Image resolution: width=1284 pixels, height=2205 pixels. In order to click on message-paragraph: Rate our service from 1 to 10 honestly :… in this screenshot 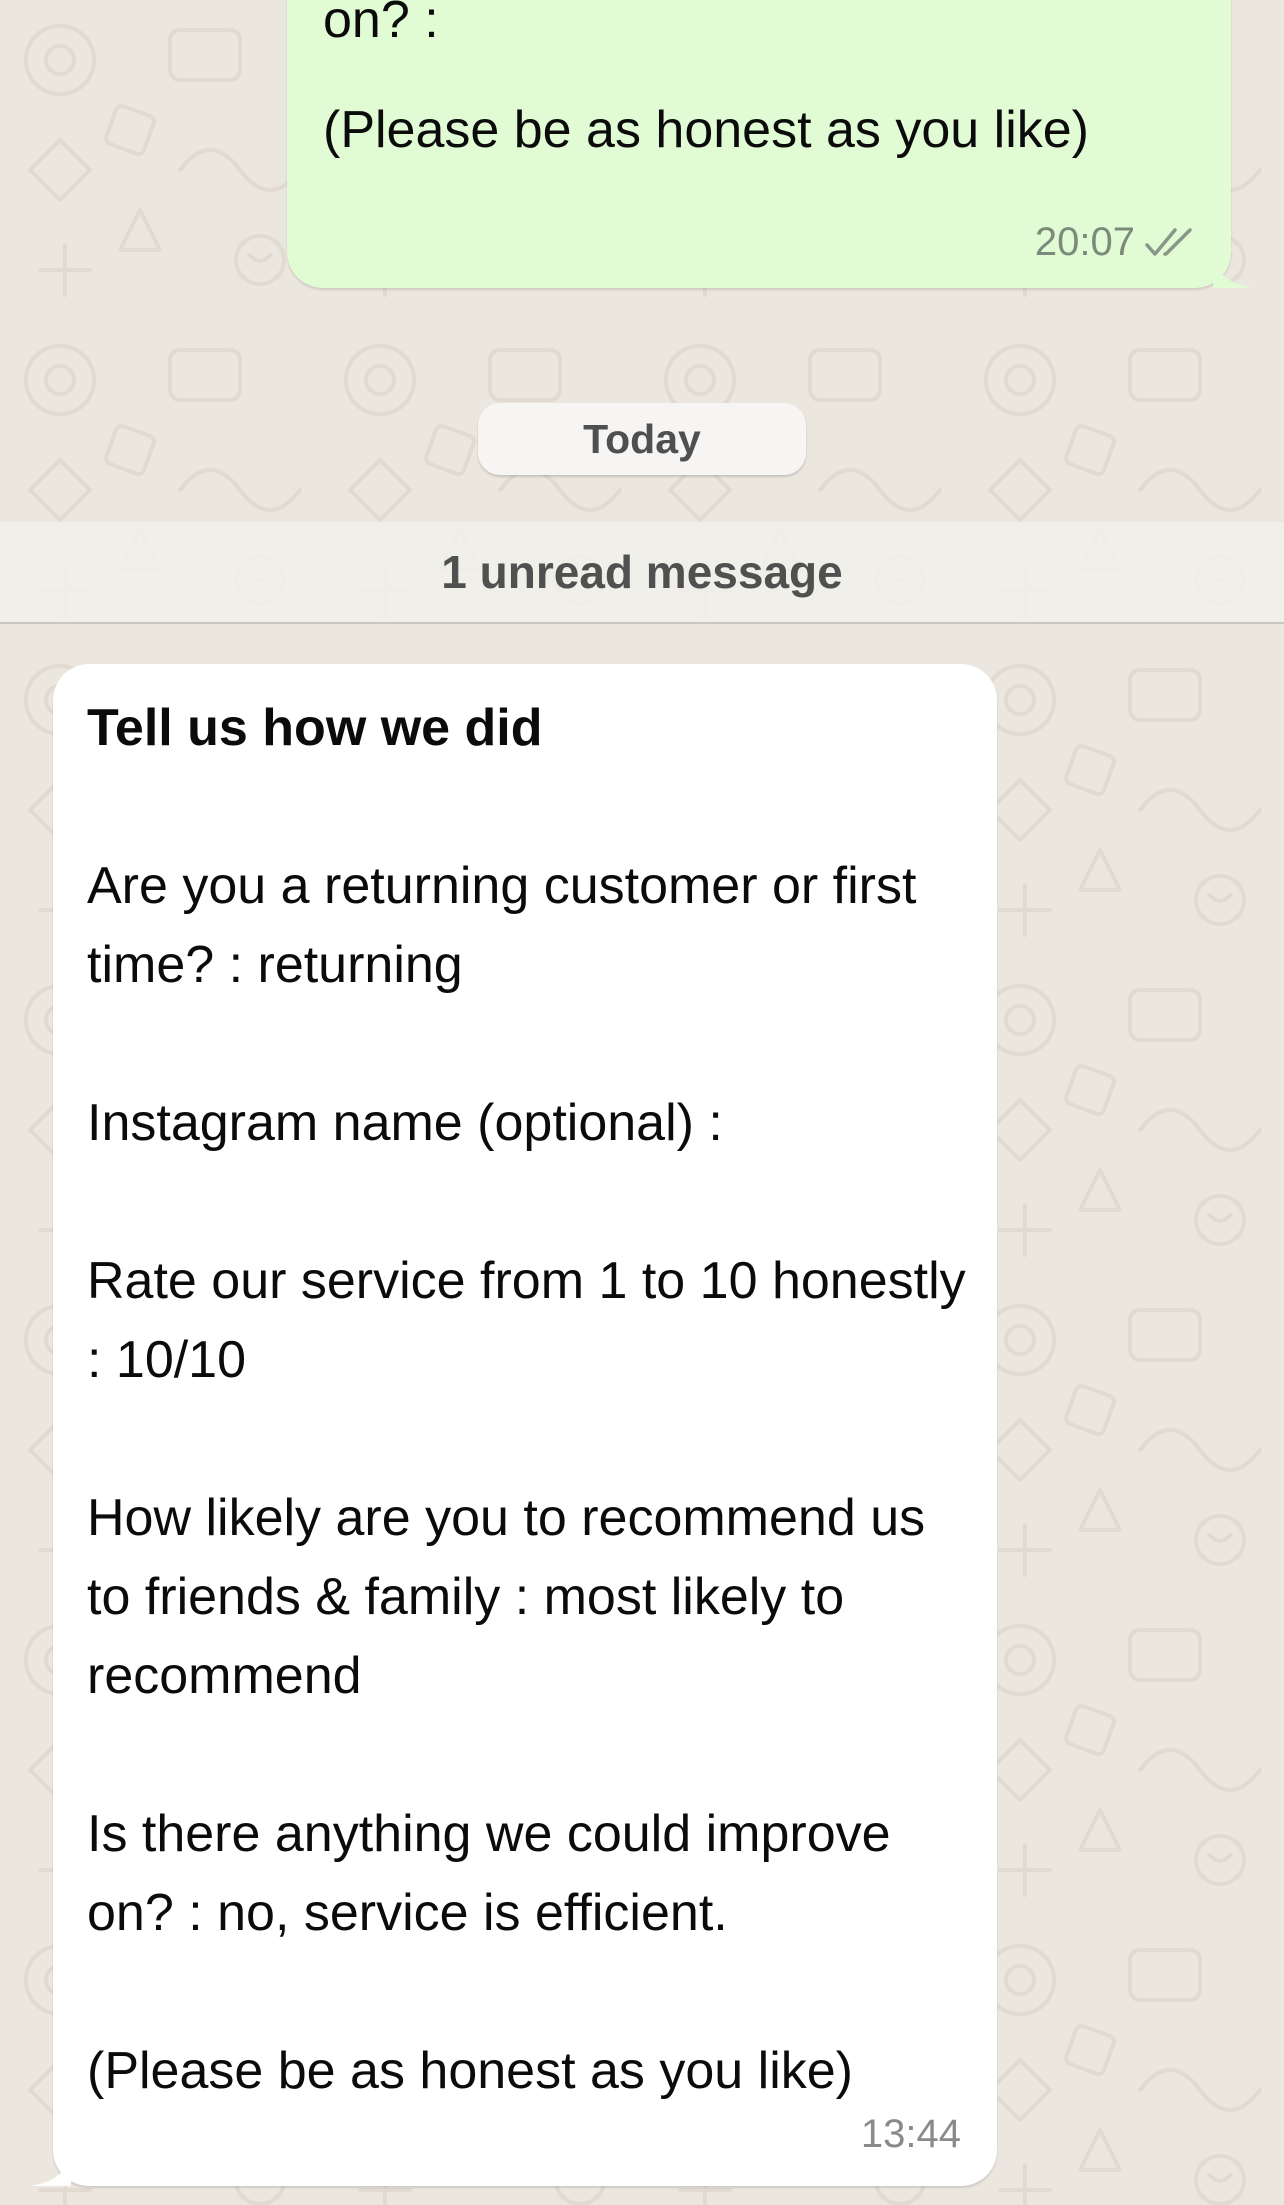, I will do `click(526, 1320)`.